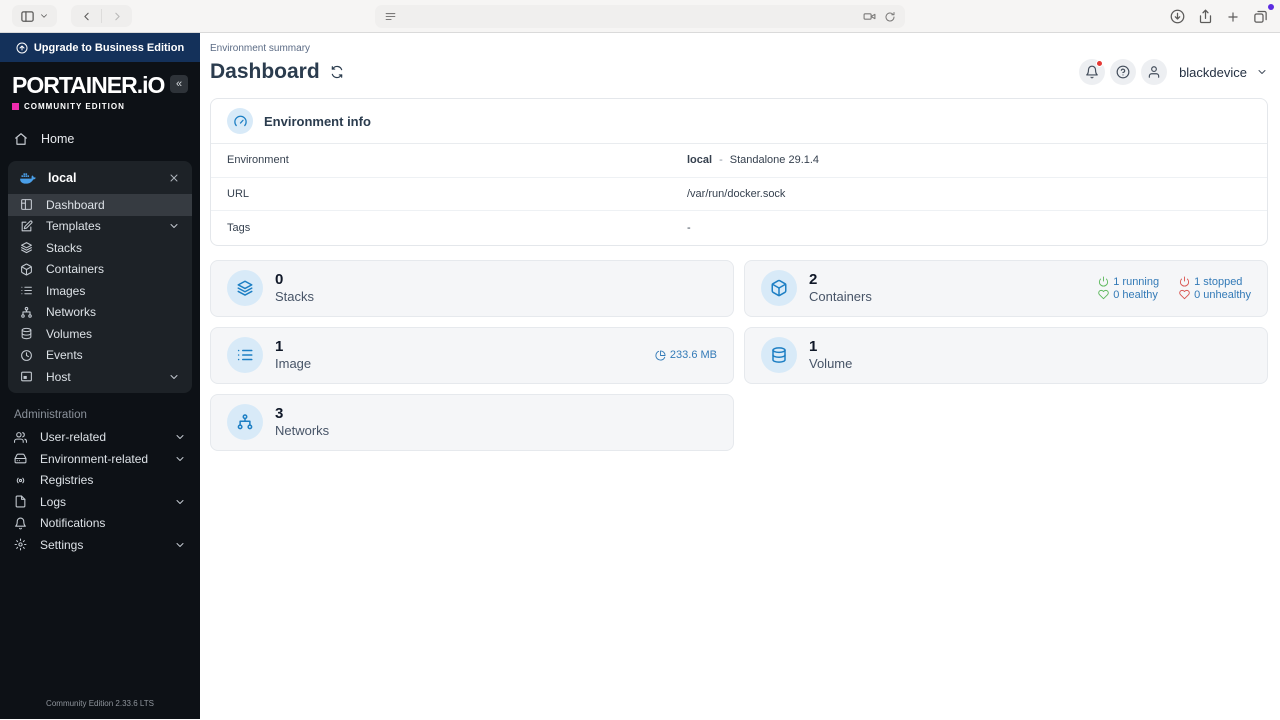  I want to click on networks-icon, so click(26, 312).